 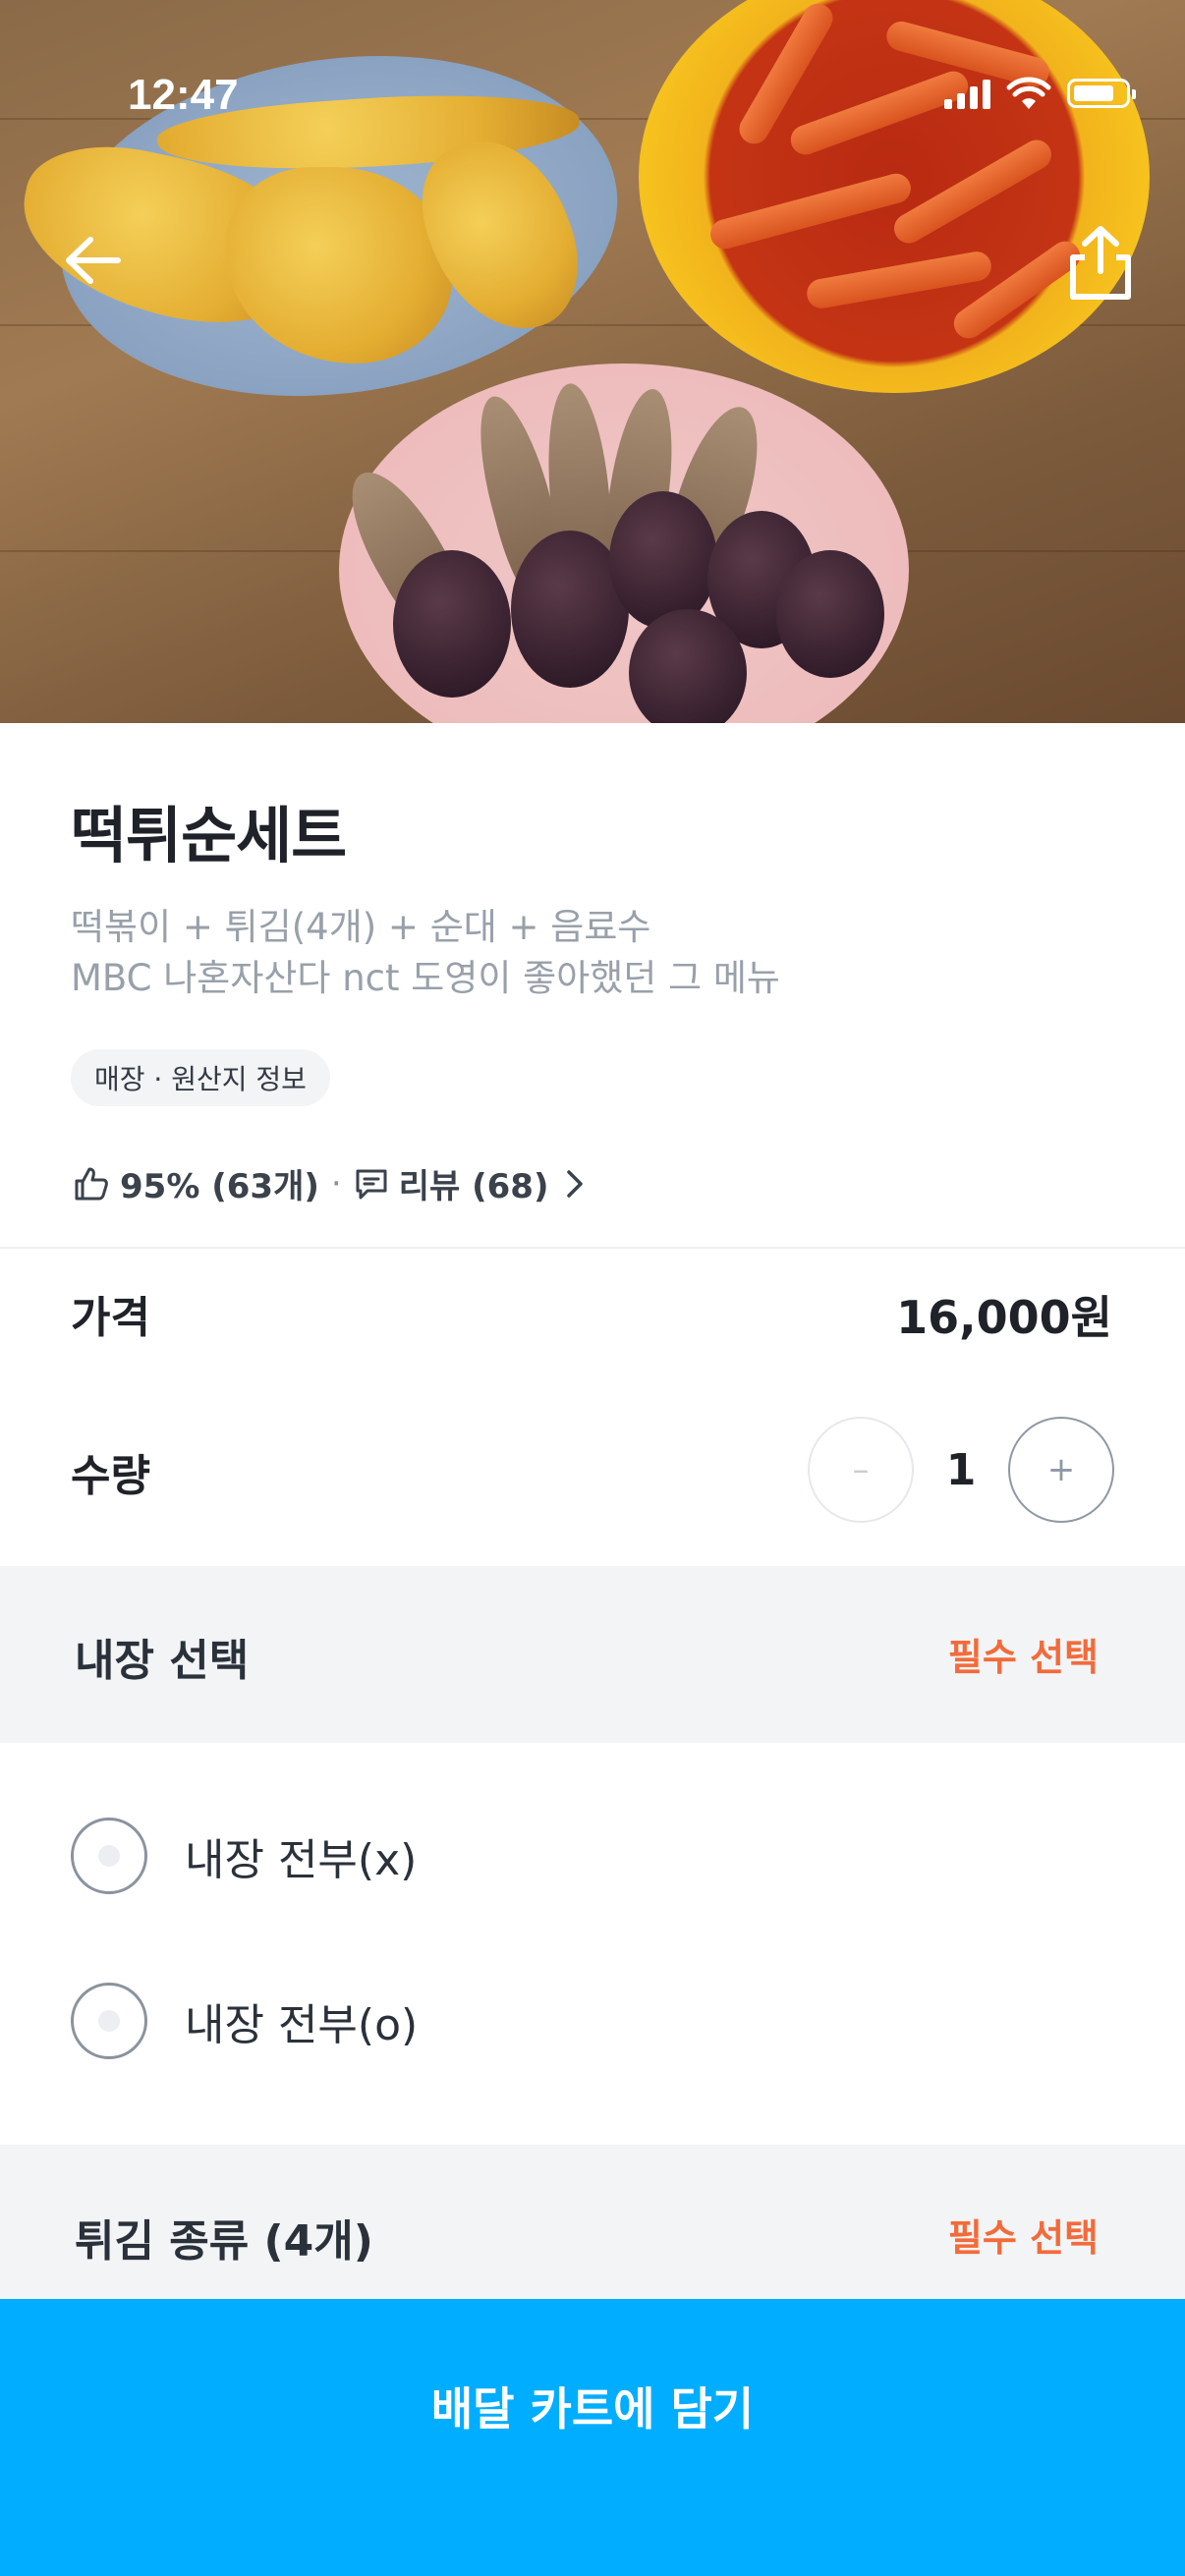 I want to click on option-organ-all: 내장 전부(o), so click(x=245, y=2021).